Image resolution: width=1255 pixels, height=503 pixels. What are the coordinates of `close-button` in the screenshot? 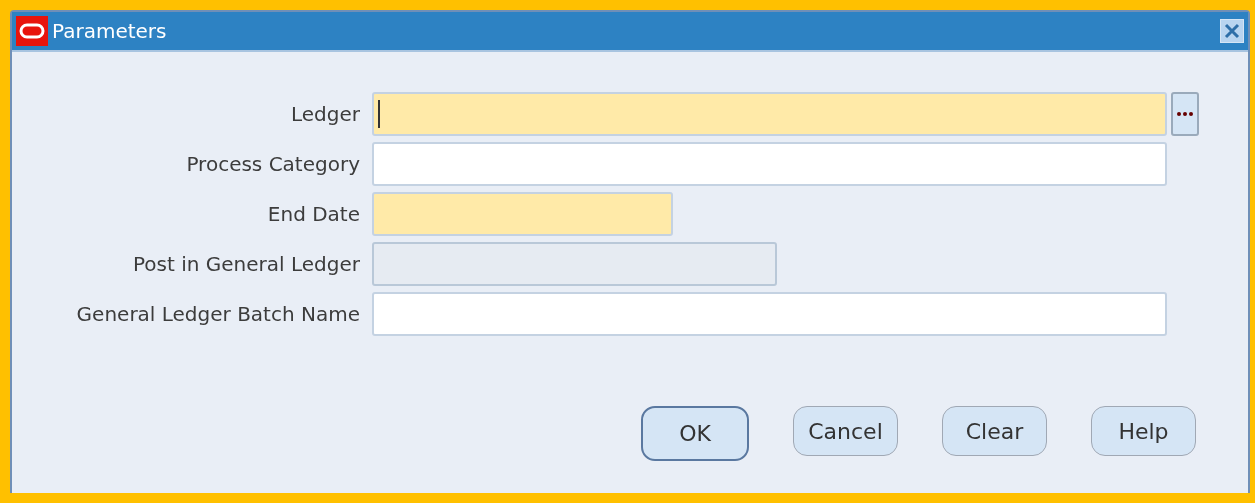 It's located at (1232, 31).